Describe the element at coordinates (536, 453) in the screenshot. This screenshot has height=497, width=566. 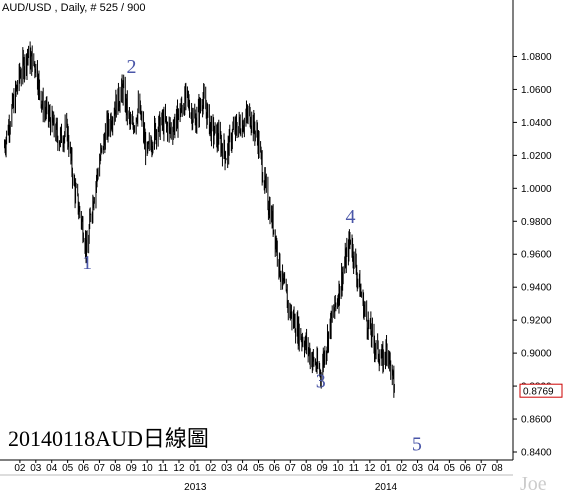
I see `y-tick-label: 0.8400` at that location.